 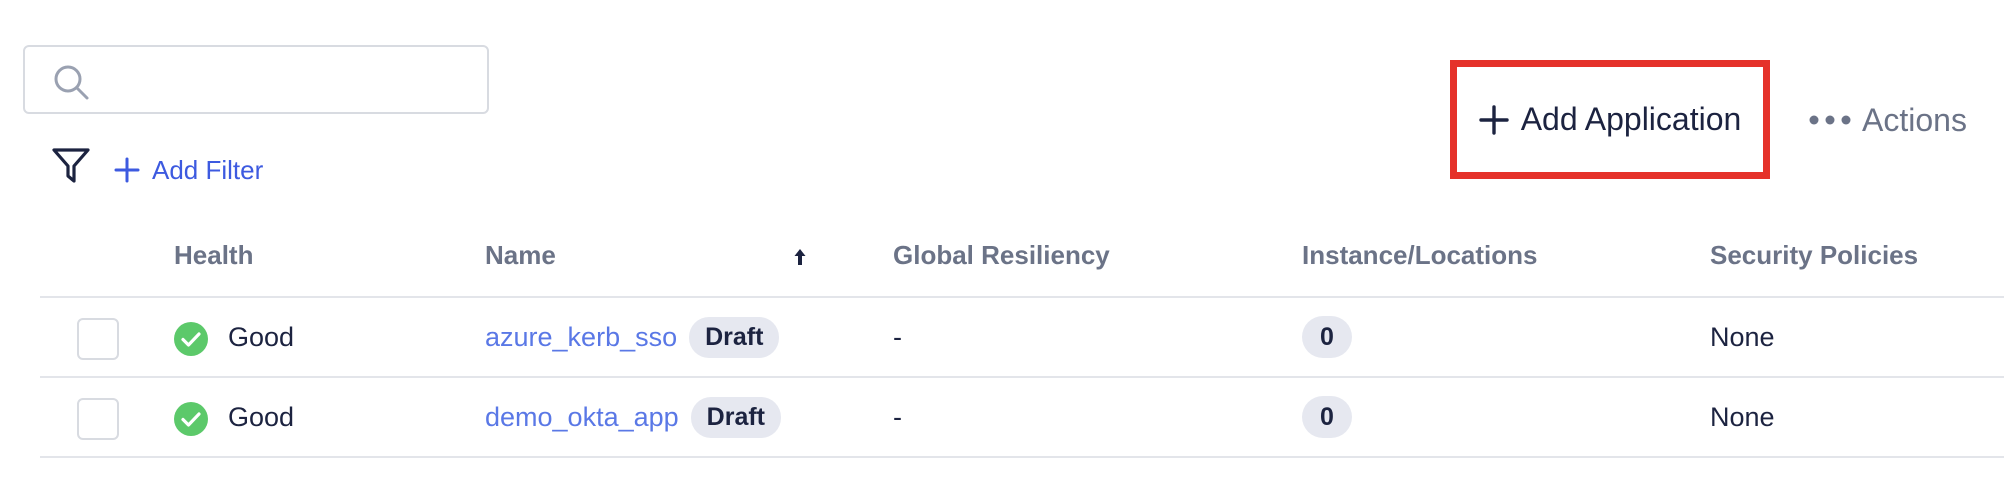 What do you see at coordinates (292, 81) in the screenshot?
I see `search-input` at bounding box center [292, 81].